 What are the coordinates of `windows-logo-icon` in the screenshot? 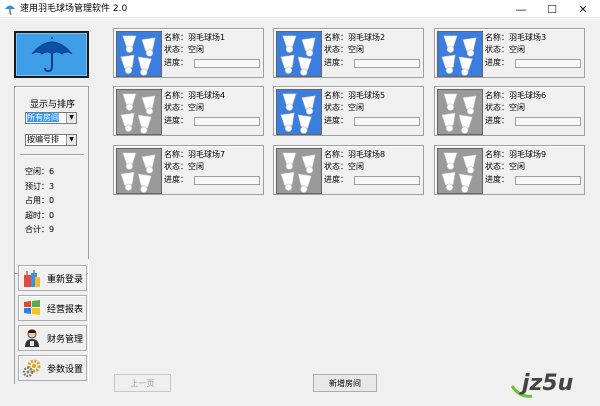 It's located at (32, 307).